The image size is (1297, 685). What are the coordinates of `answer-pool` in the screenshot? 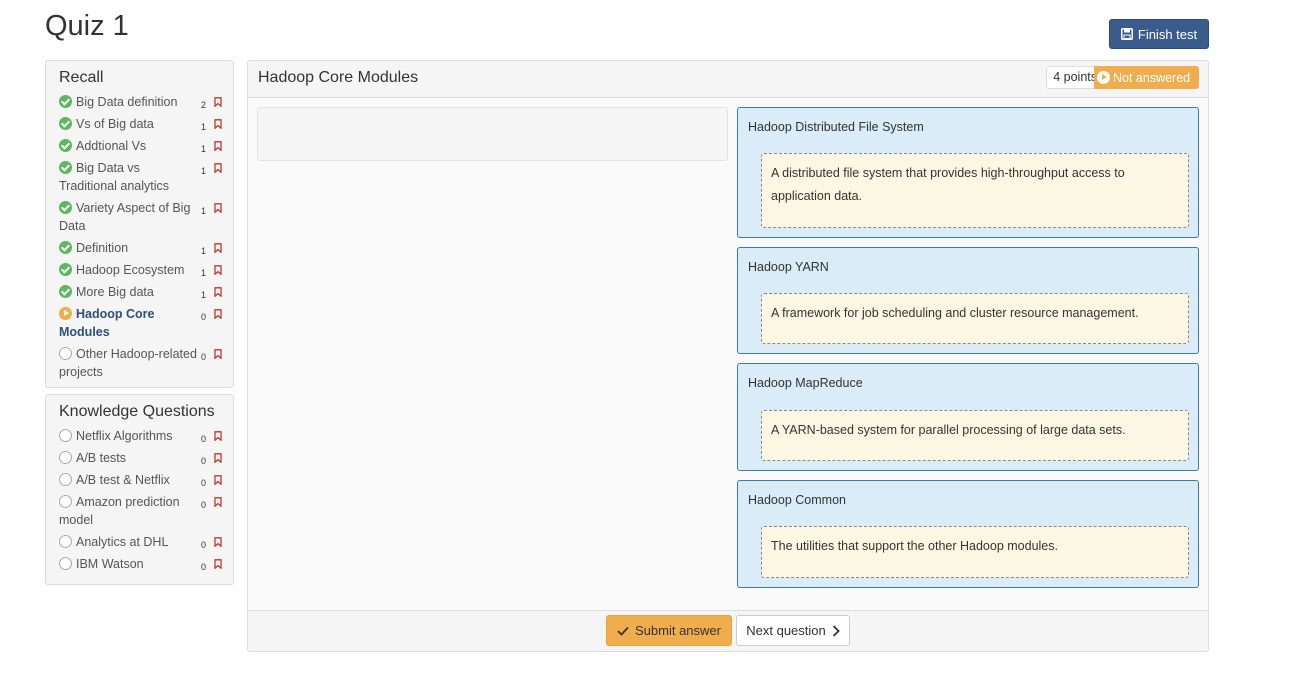 It's located at (492, 134).